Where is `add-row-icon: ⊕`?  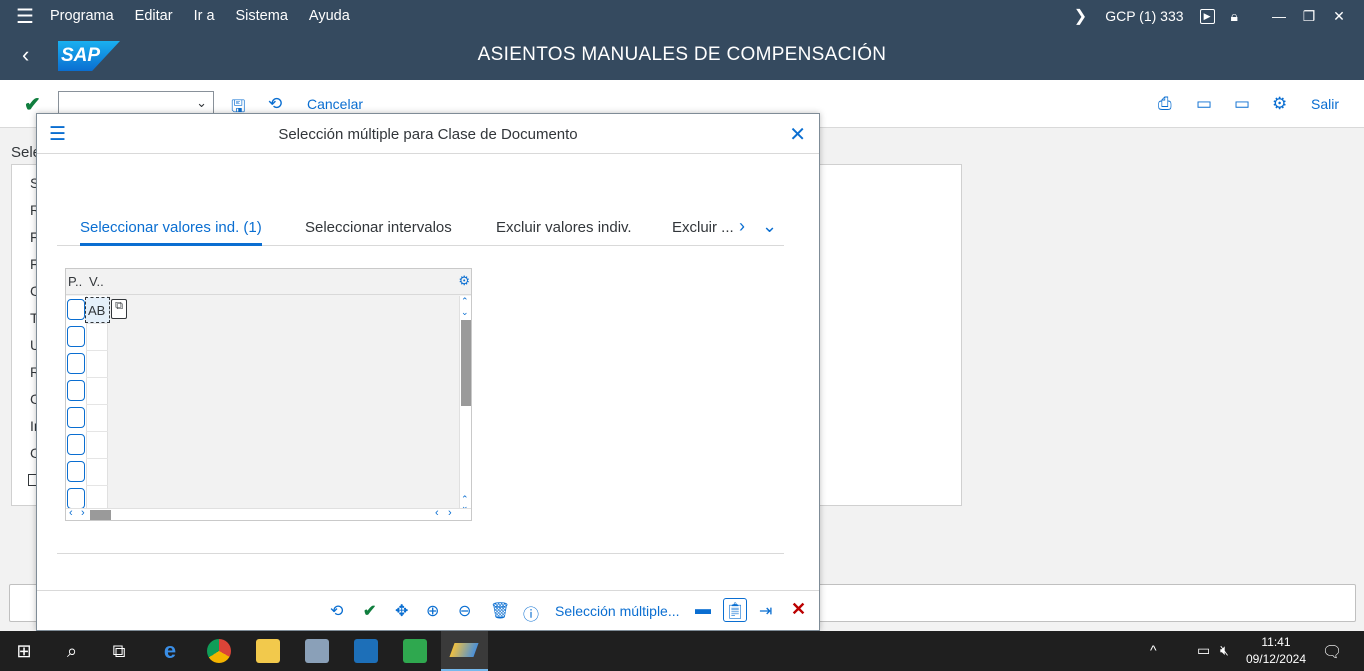 add-row-icon: ⊕ is located at coordinates (432, 611).